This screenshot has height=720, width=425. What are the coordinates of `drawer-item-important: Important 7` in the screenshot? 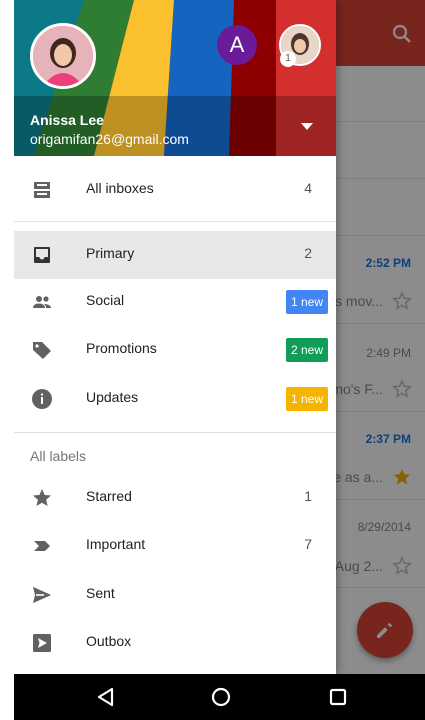 It's located at (175, 546).